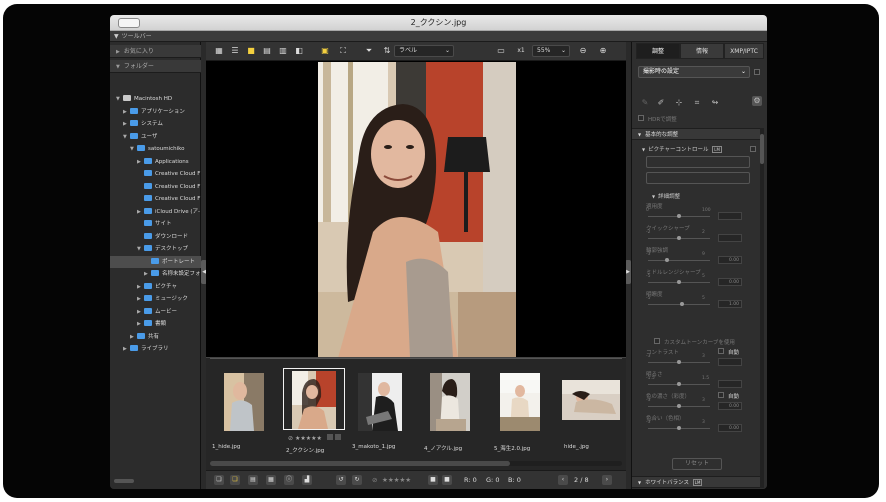  What do you see at coordinates (730, 304) in the screenshot?
I see `slider-value-field: 1.00` at bounding box center [730, 304].